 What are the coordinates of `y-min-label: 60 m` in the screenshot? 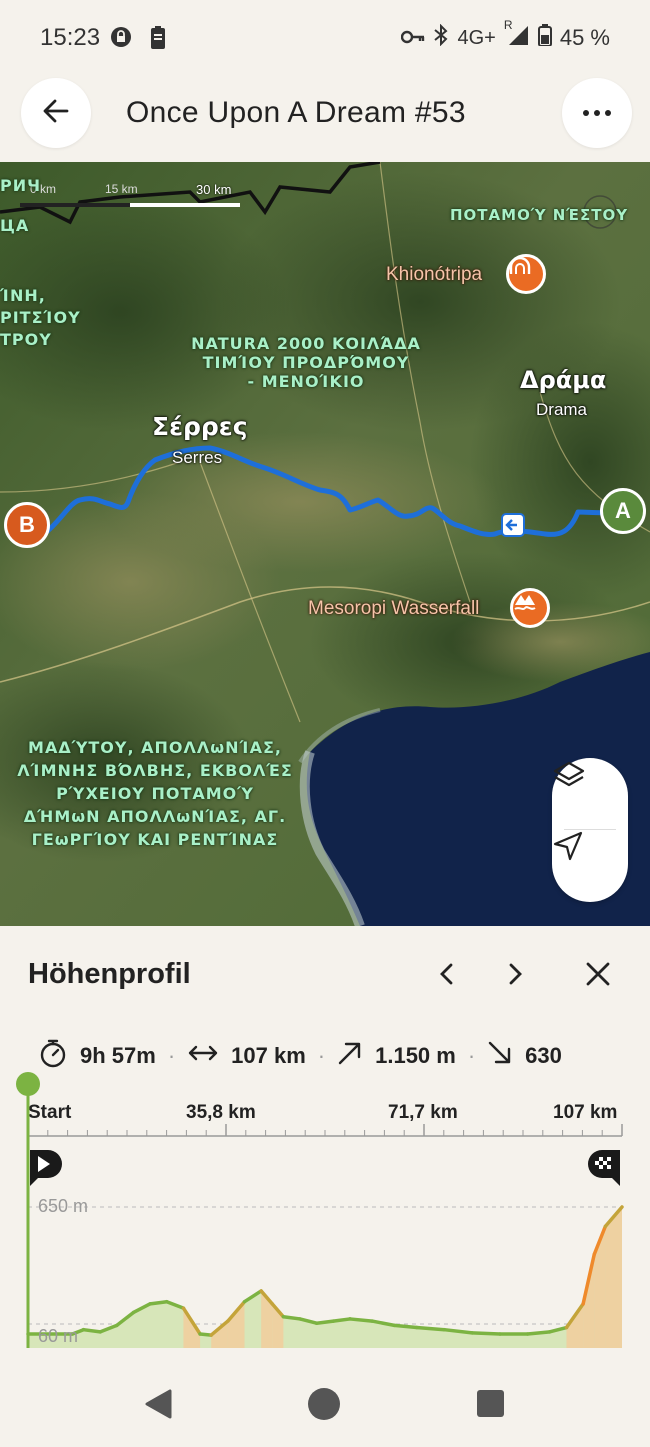 It's located at (58, 1336).